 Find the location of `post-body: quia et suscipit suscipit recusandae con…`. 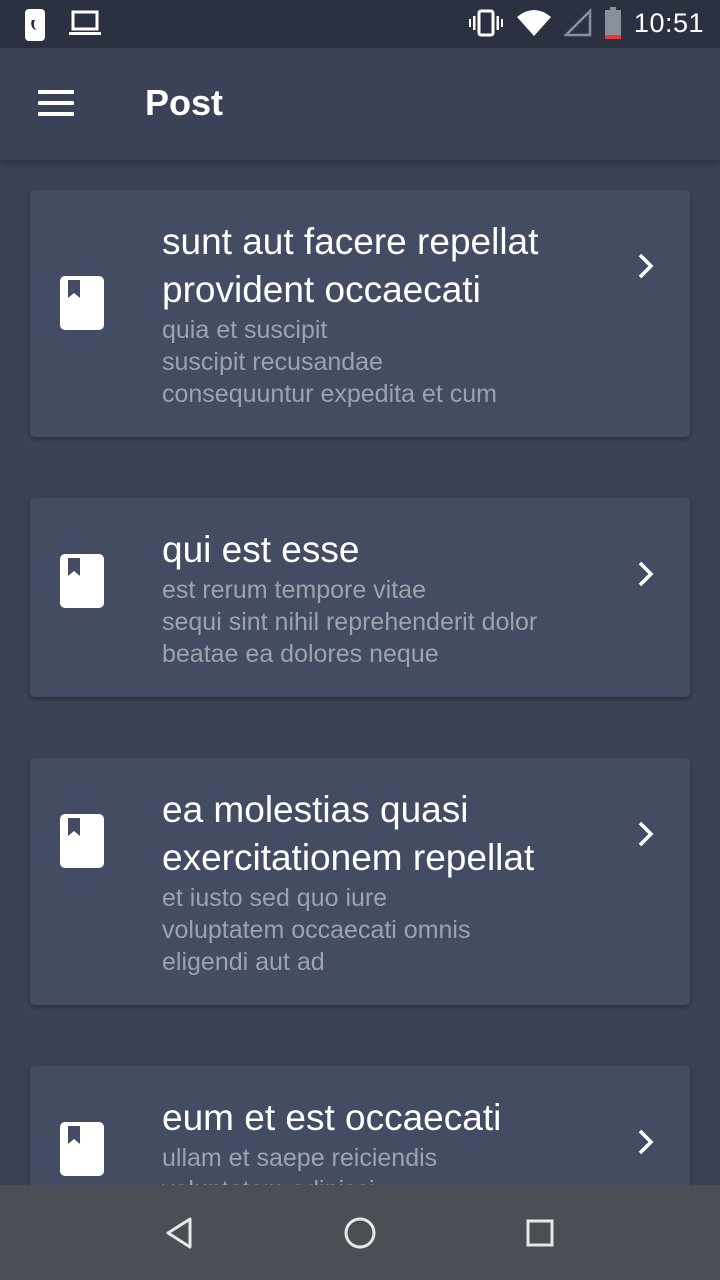

post-body: quia et suscipit suscipit recusandae con… is located at coordinates (329, 362).